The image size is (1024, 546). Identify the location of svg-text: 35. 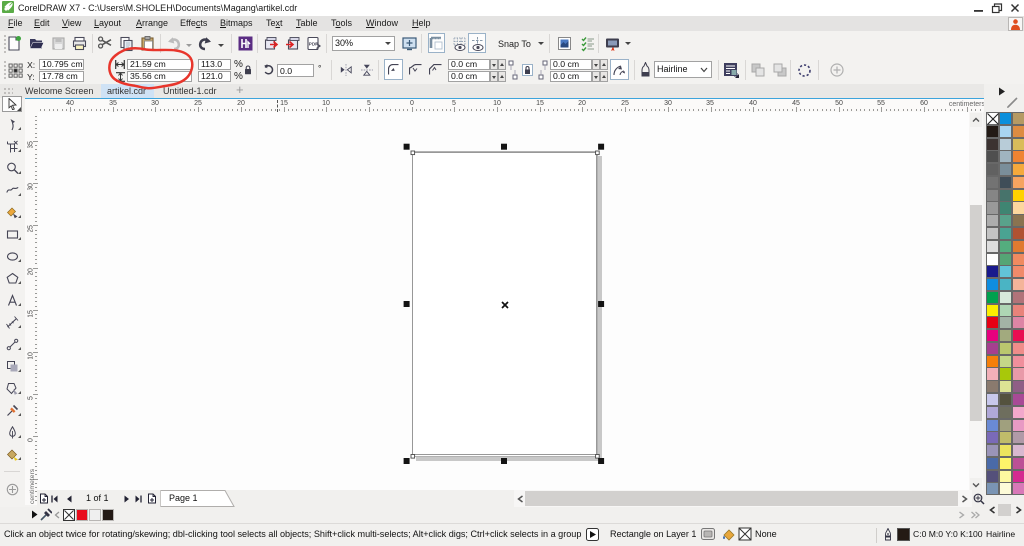
(31, 144).